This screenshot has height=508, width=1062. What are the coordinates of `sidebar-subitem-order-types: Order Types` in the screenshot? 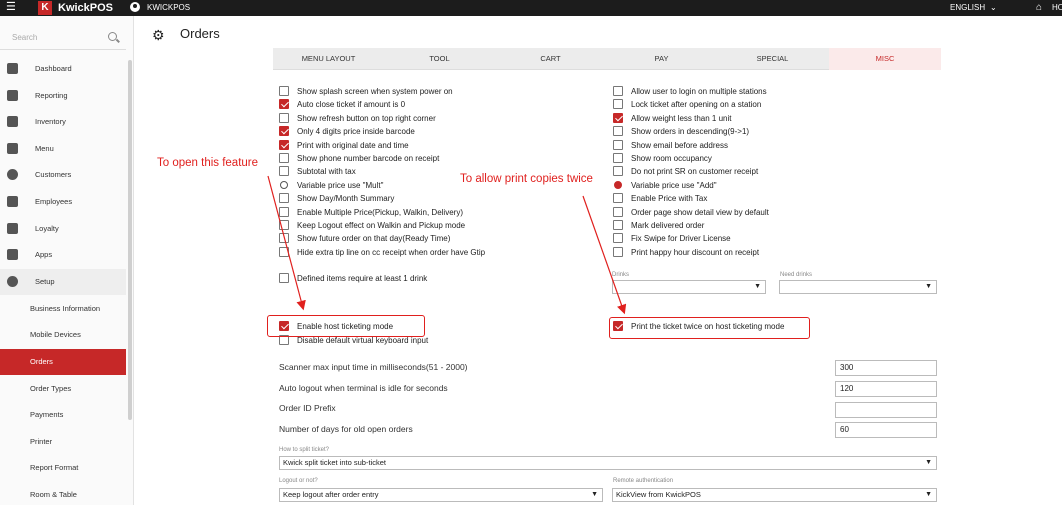 It's located at (63, 389).